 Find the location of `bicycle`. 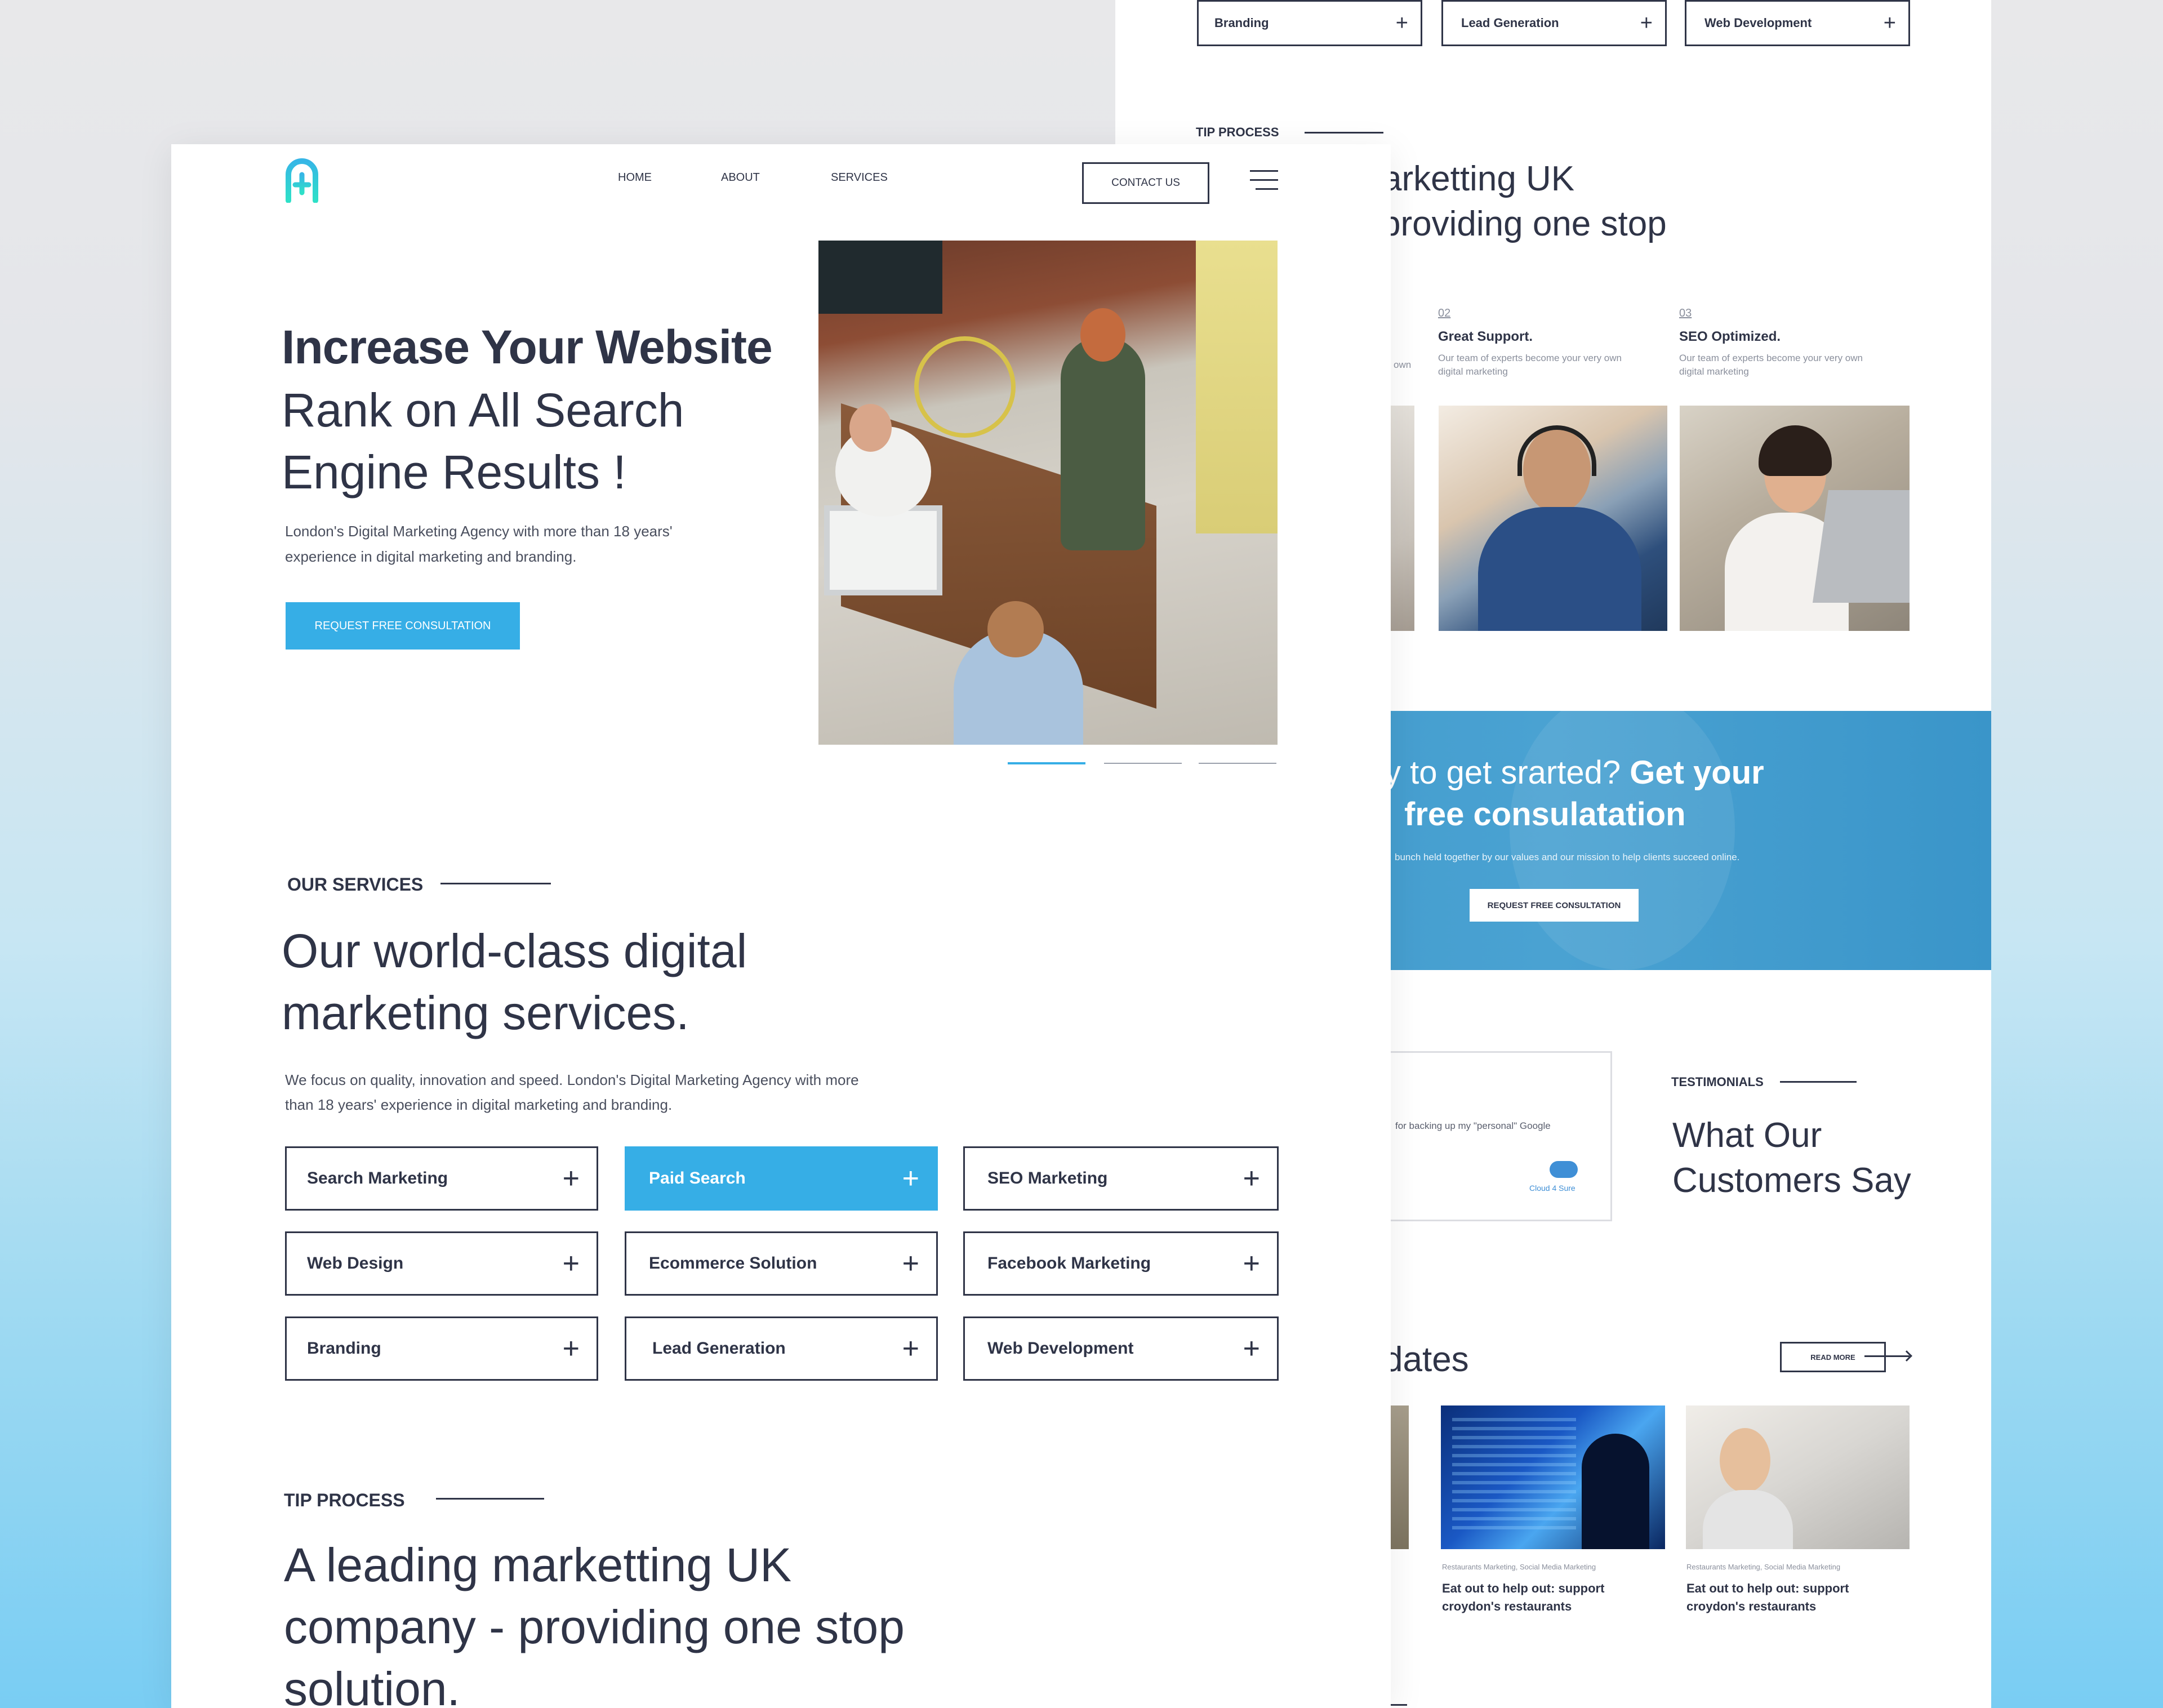

bicycle is located at coordinates (965, 387).